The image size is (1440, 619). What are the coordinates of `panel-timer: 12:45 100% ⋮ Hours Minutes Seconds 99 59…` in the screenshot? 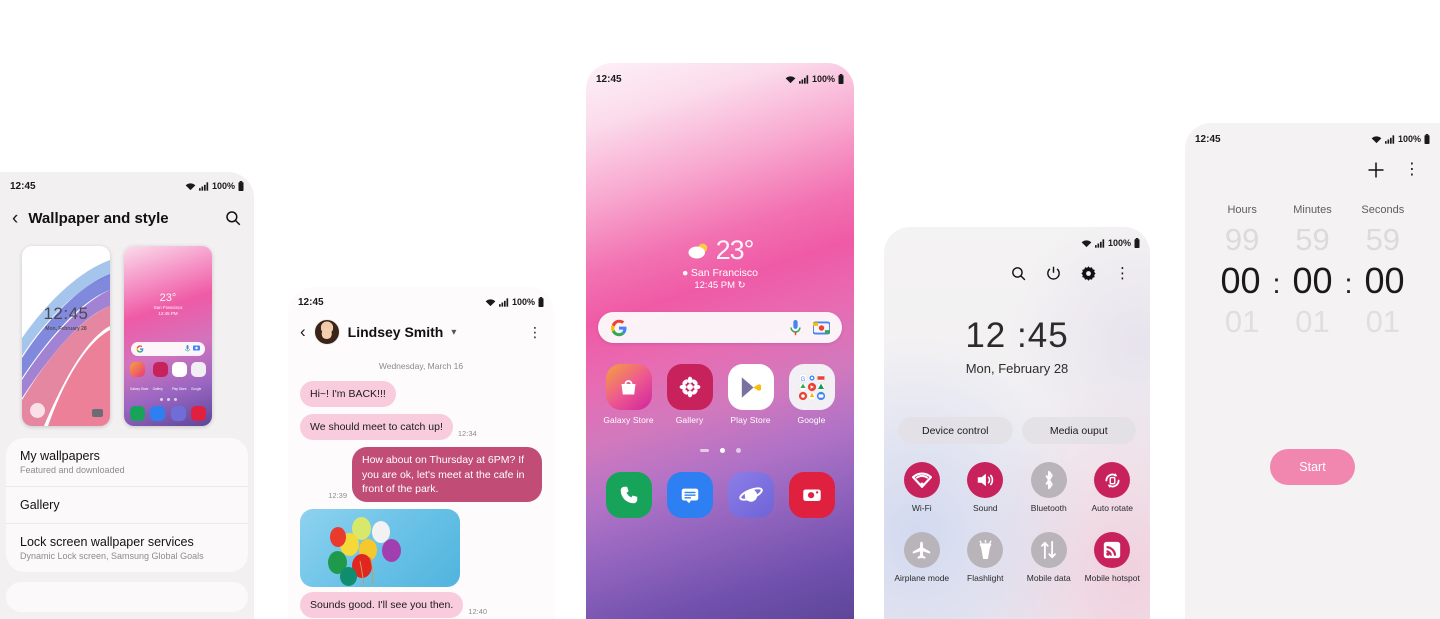 It's located at (1312, 371).